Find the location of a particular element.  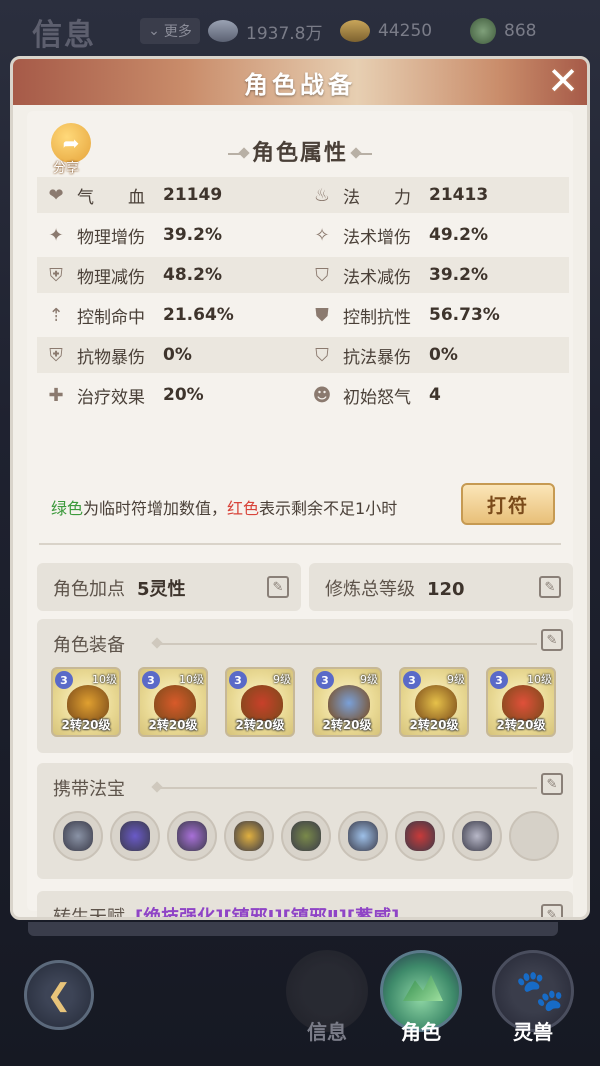

control-hit-icon: ⇡ is located at coordinates (56, 315).